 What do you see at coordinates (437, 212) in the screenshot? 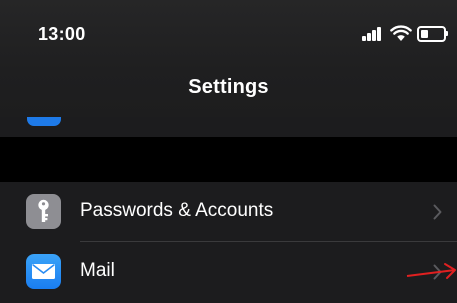
I see `chevron-right-icon` at bounding box center [437, 212].